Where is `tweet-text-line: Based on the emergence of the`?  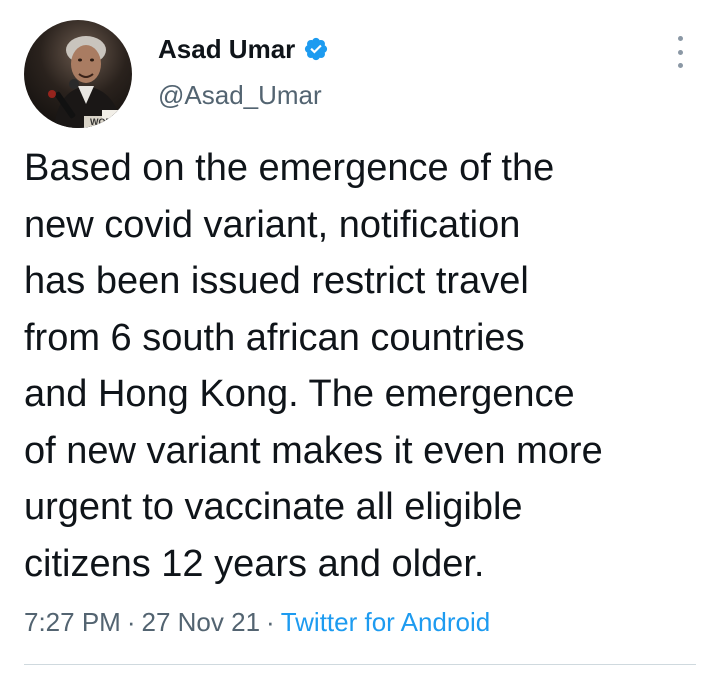
tweet-text-line: Based on the emergence of the is located at coordinates (289, 168).